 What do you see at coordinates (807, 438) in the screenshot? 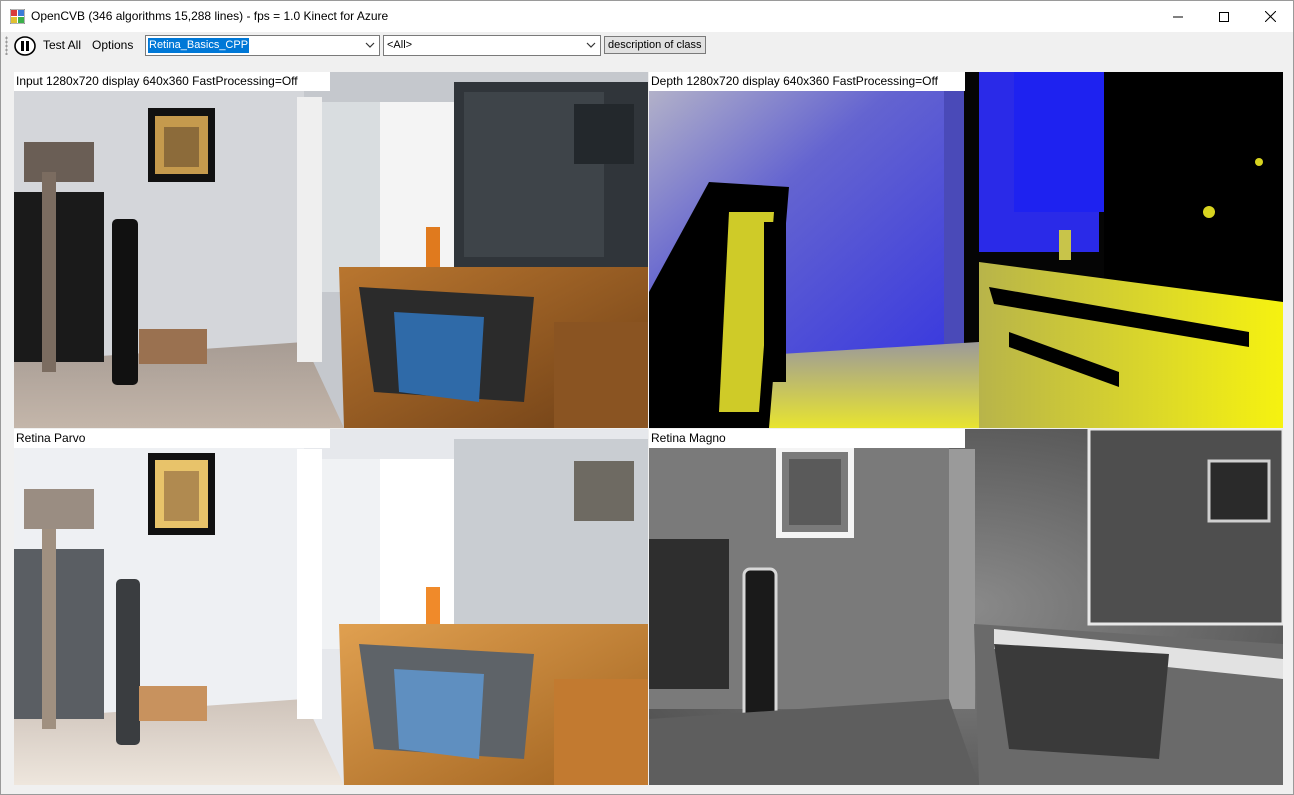
I see `magno-panel-label: Retina Magno` at bounding box center [807, 438].